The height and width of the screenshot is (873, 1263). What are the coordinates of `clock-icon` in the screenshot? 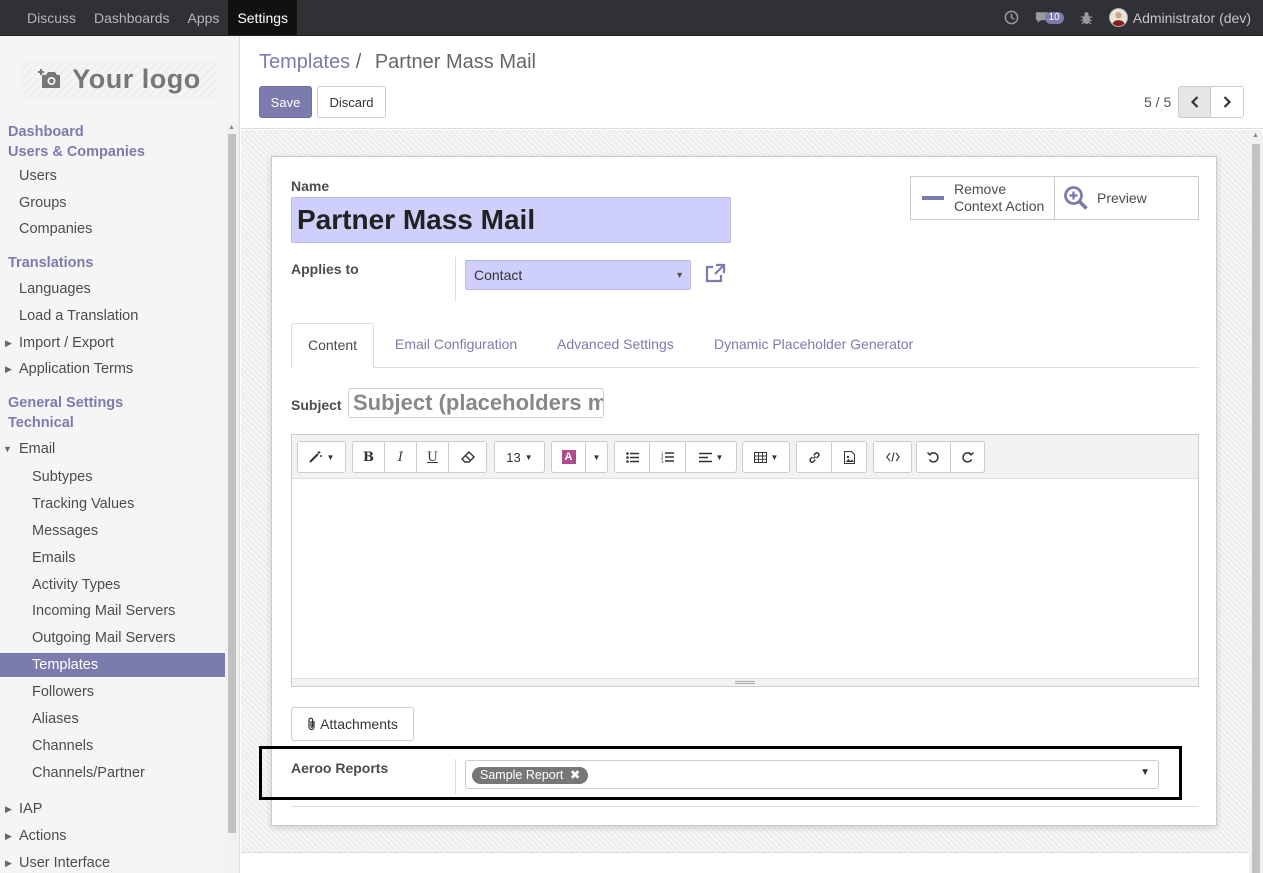 It's located at (1011, 17).